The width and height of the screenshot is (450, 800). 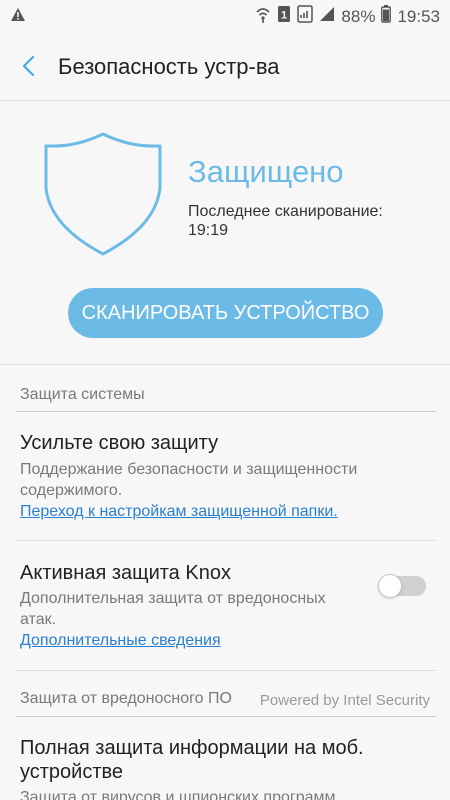 I want to click on svg-text: 1, so click(x=284, y=16).